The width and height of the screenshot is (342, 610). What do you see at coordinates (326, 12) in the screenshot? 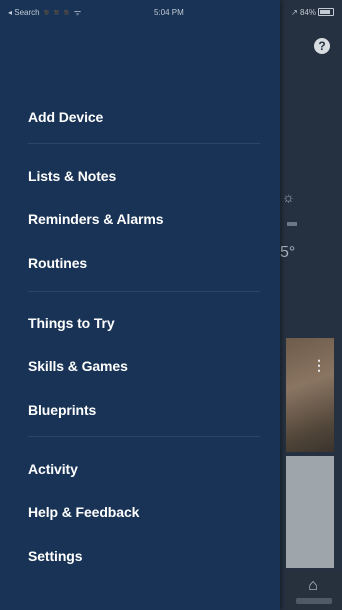
I see `battery-icon` at bounding box center [326, 12].